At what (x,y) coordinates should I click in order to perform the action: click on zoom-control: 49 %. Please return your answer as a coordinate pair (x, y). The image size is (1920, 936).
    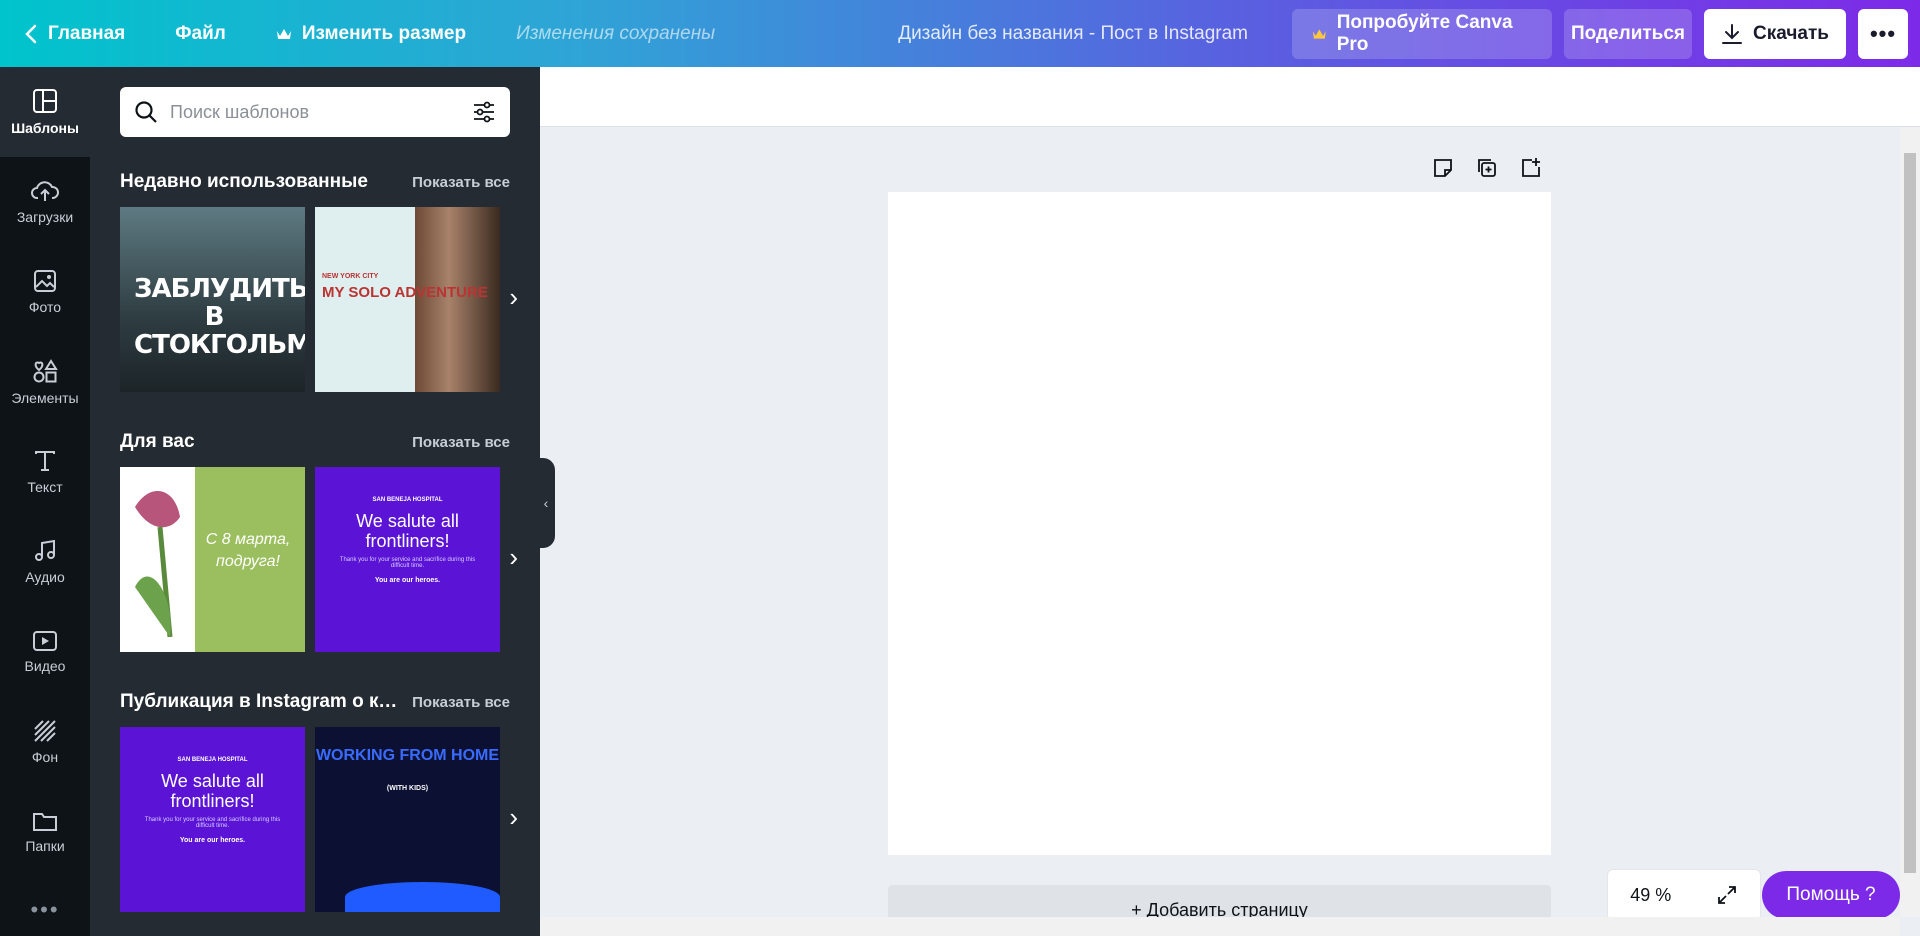
    Looking at the image, I should click on (1684, 895).